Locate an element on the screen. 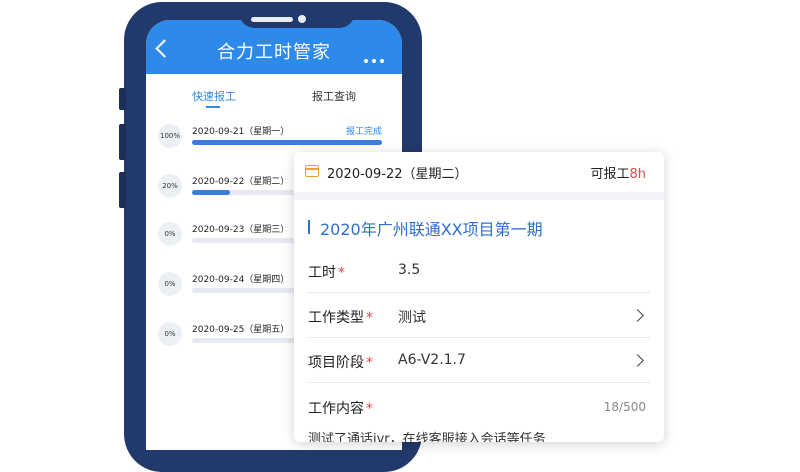  field-label: 项目阶段 * is located at coordinates (340, 363).